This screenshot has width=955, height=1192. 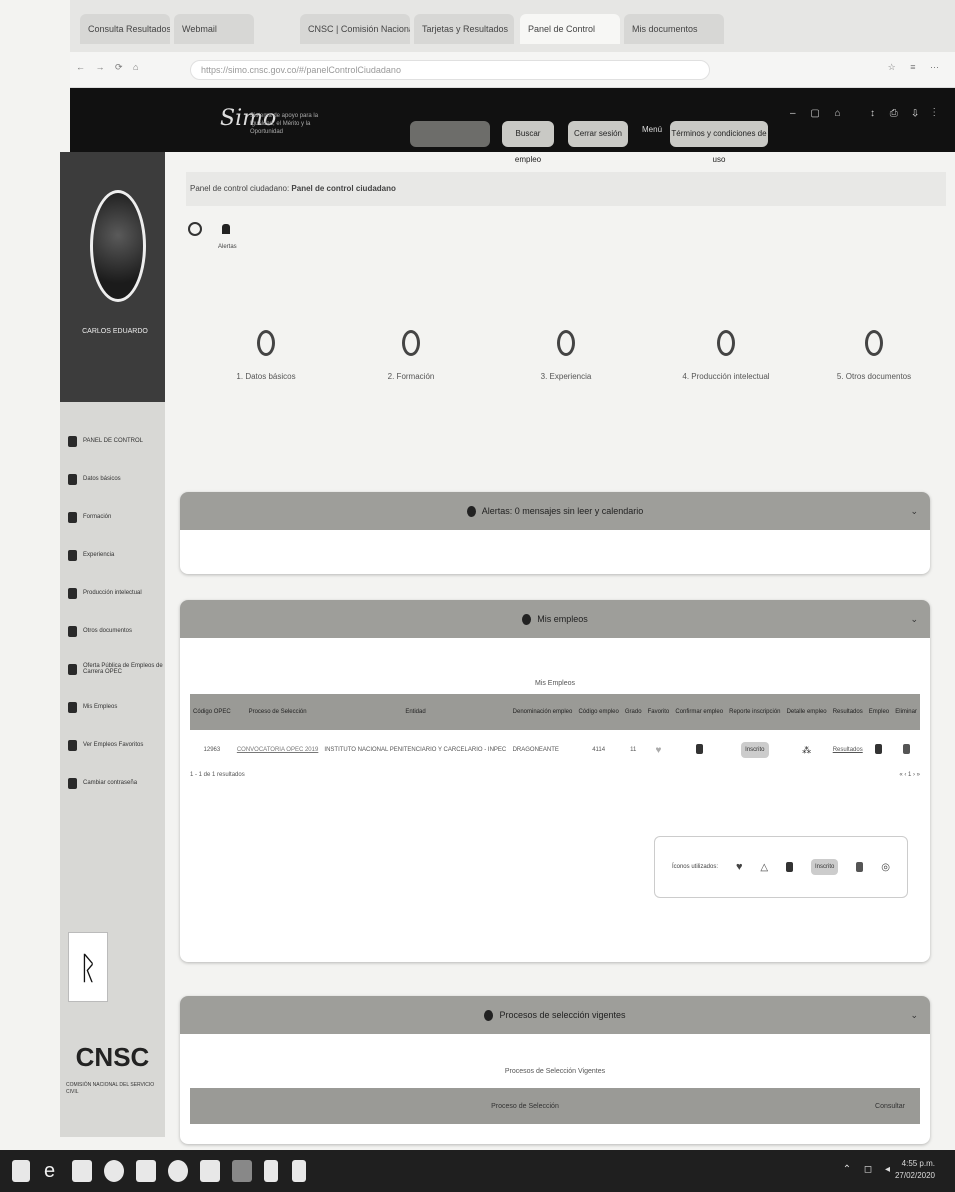 What do you see at coordinates (598, 134) in the screenshot?
I see `logout-button: Cerrar sesión` at bounding box center [598, 134].